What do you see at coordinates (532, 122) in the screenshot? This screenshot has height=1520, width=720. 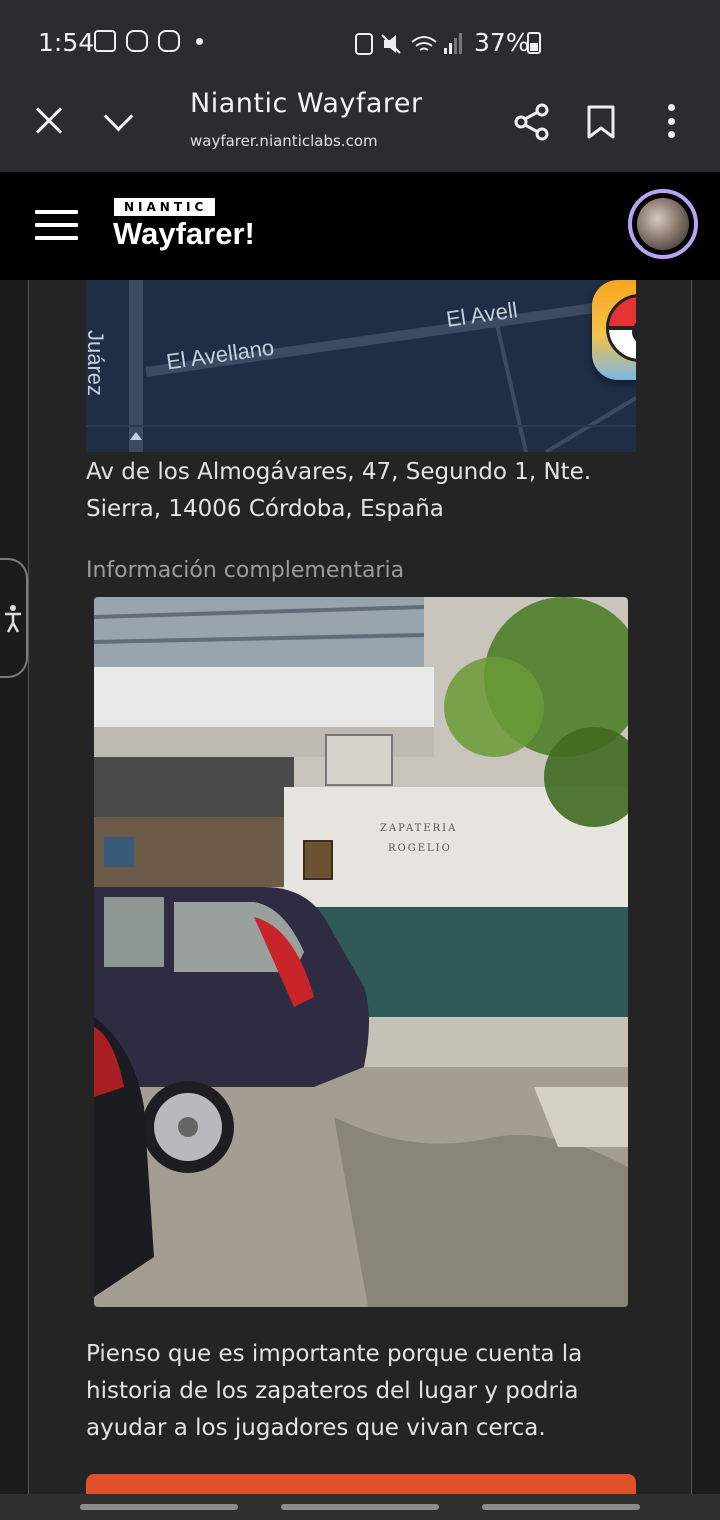 I see `share-icon` at bounding box center [532, 122].